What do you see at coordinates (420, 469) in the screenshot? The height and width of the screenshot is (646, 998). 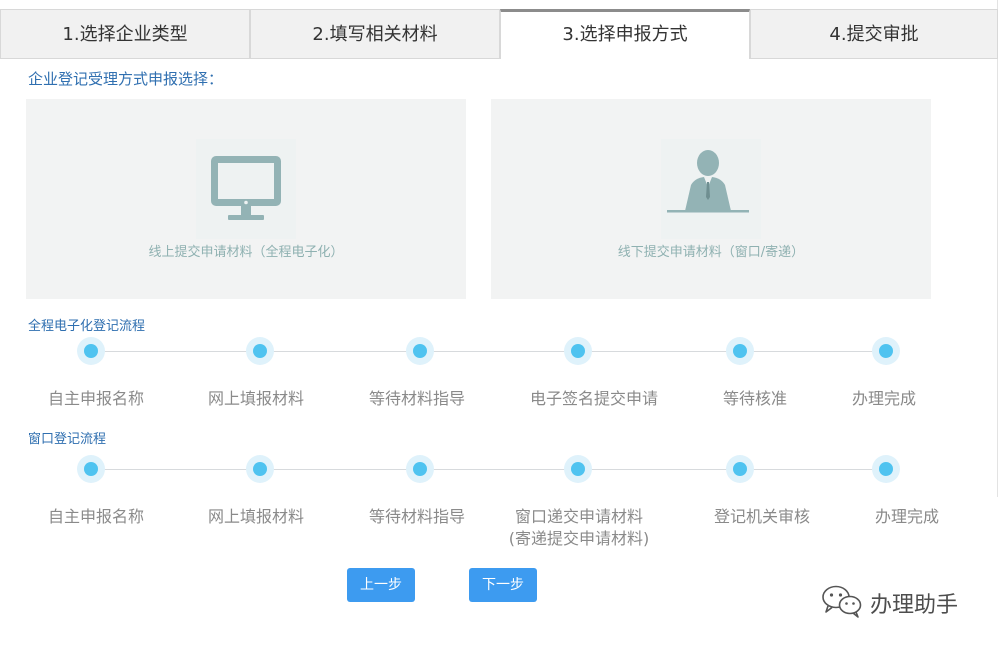 I see `window-step-3-dot` at bounding box center [420, 469].